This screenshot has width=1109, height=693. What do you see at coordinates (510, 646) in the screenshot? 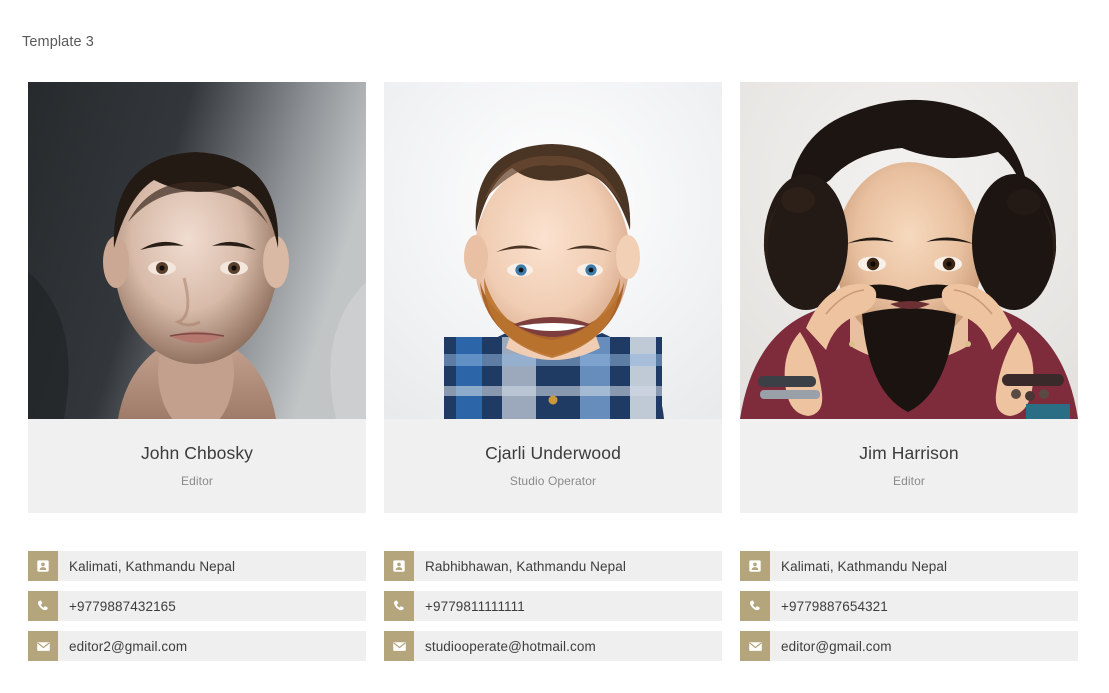
I see `contact-email-text: studiooperate@hotmail.com` at bounding box center [510, 646].